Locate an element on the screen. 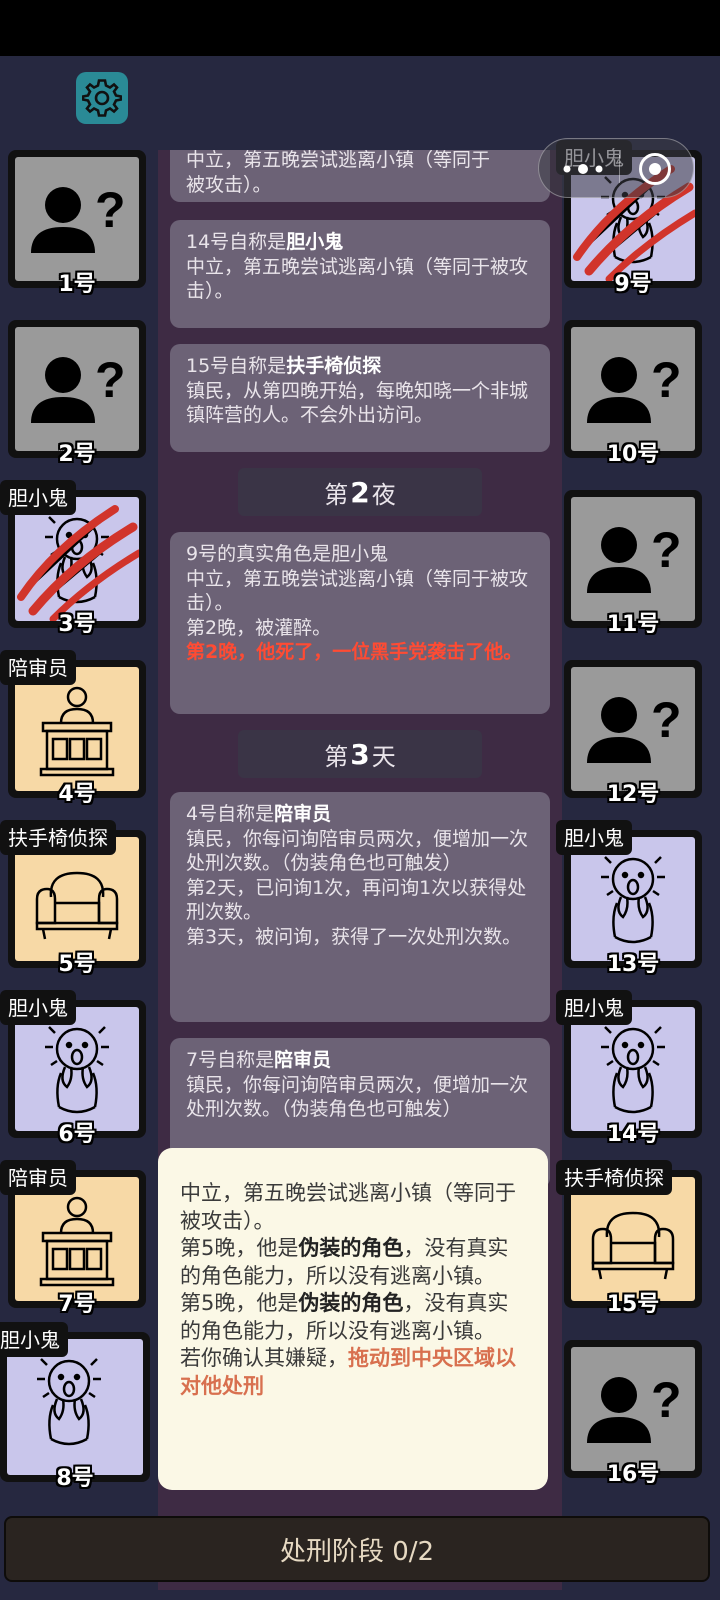 Image resolution: width=720 pixels, height=1600 pixels. player-card-2: ? 2号 is located at coordinates (77, 393).